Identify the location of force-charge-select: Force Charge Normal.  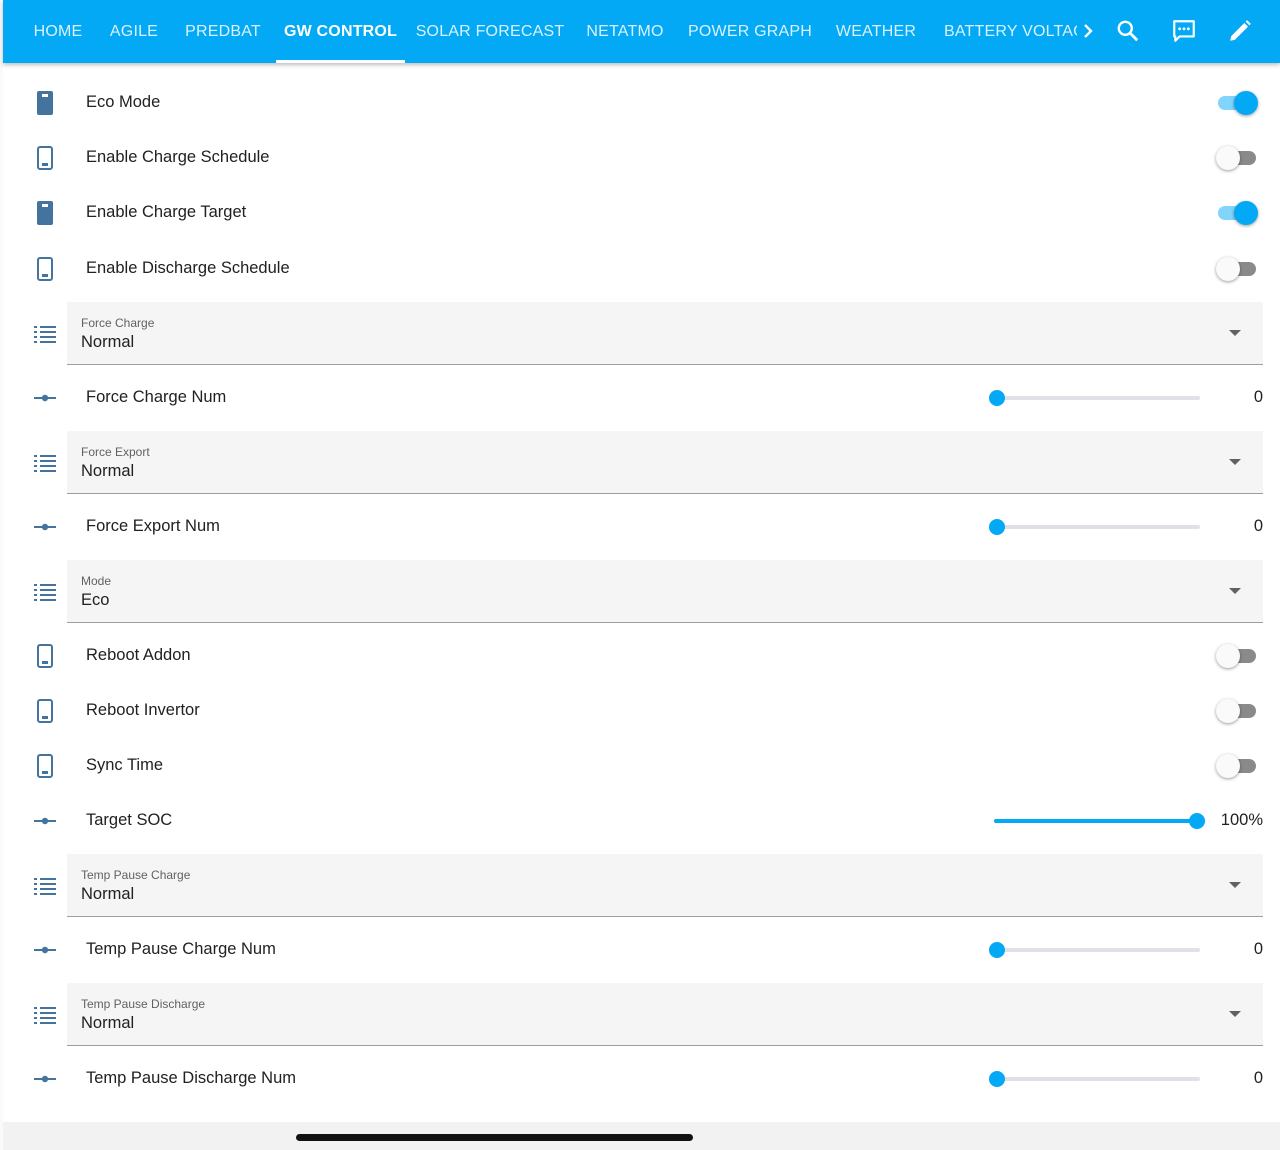
(665, 333).